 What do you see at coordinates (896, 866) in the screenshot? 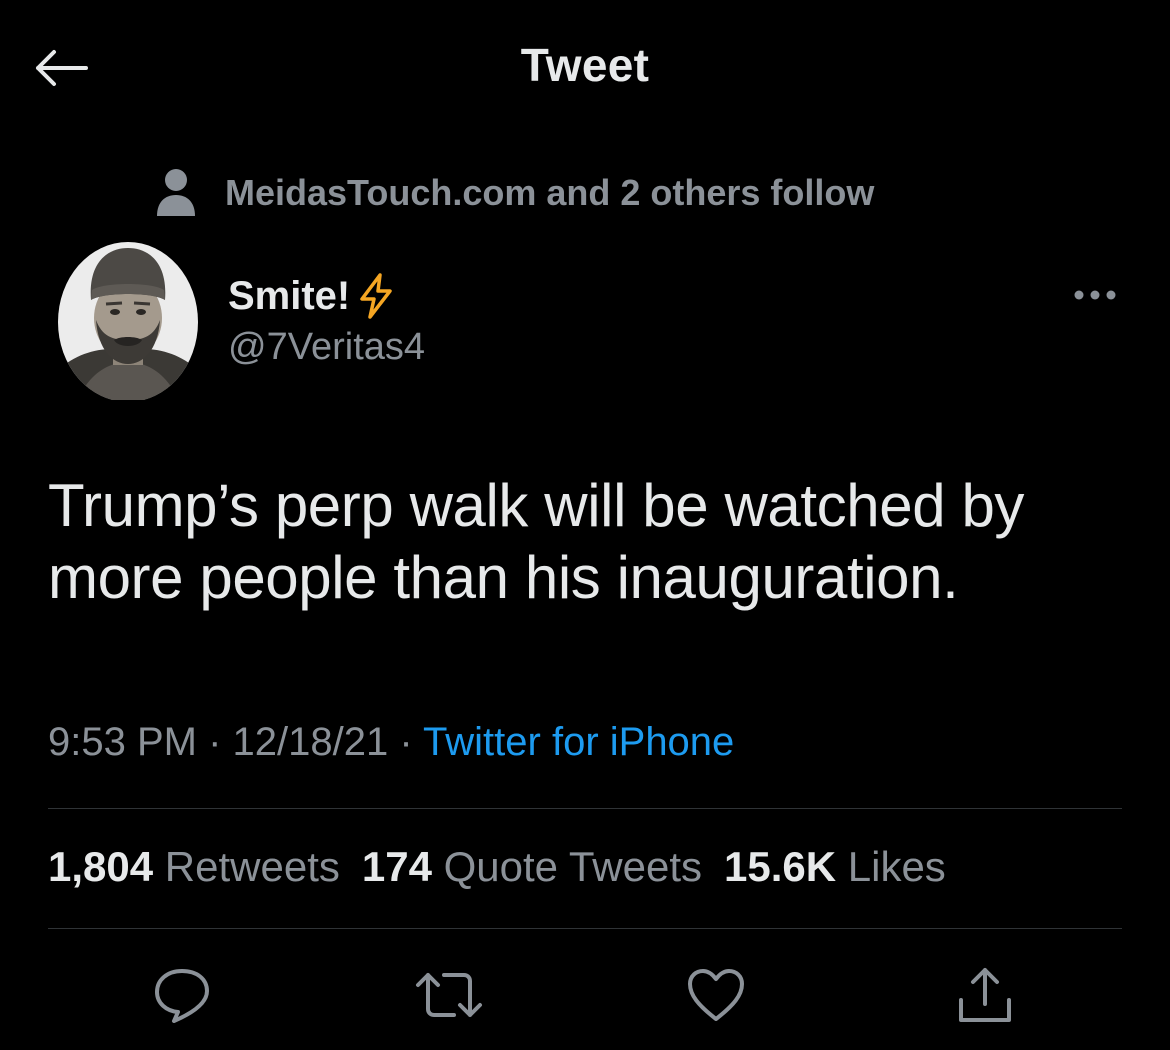
I see `likes-label: Likes` at bounding box center [896, 866].